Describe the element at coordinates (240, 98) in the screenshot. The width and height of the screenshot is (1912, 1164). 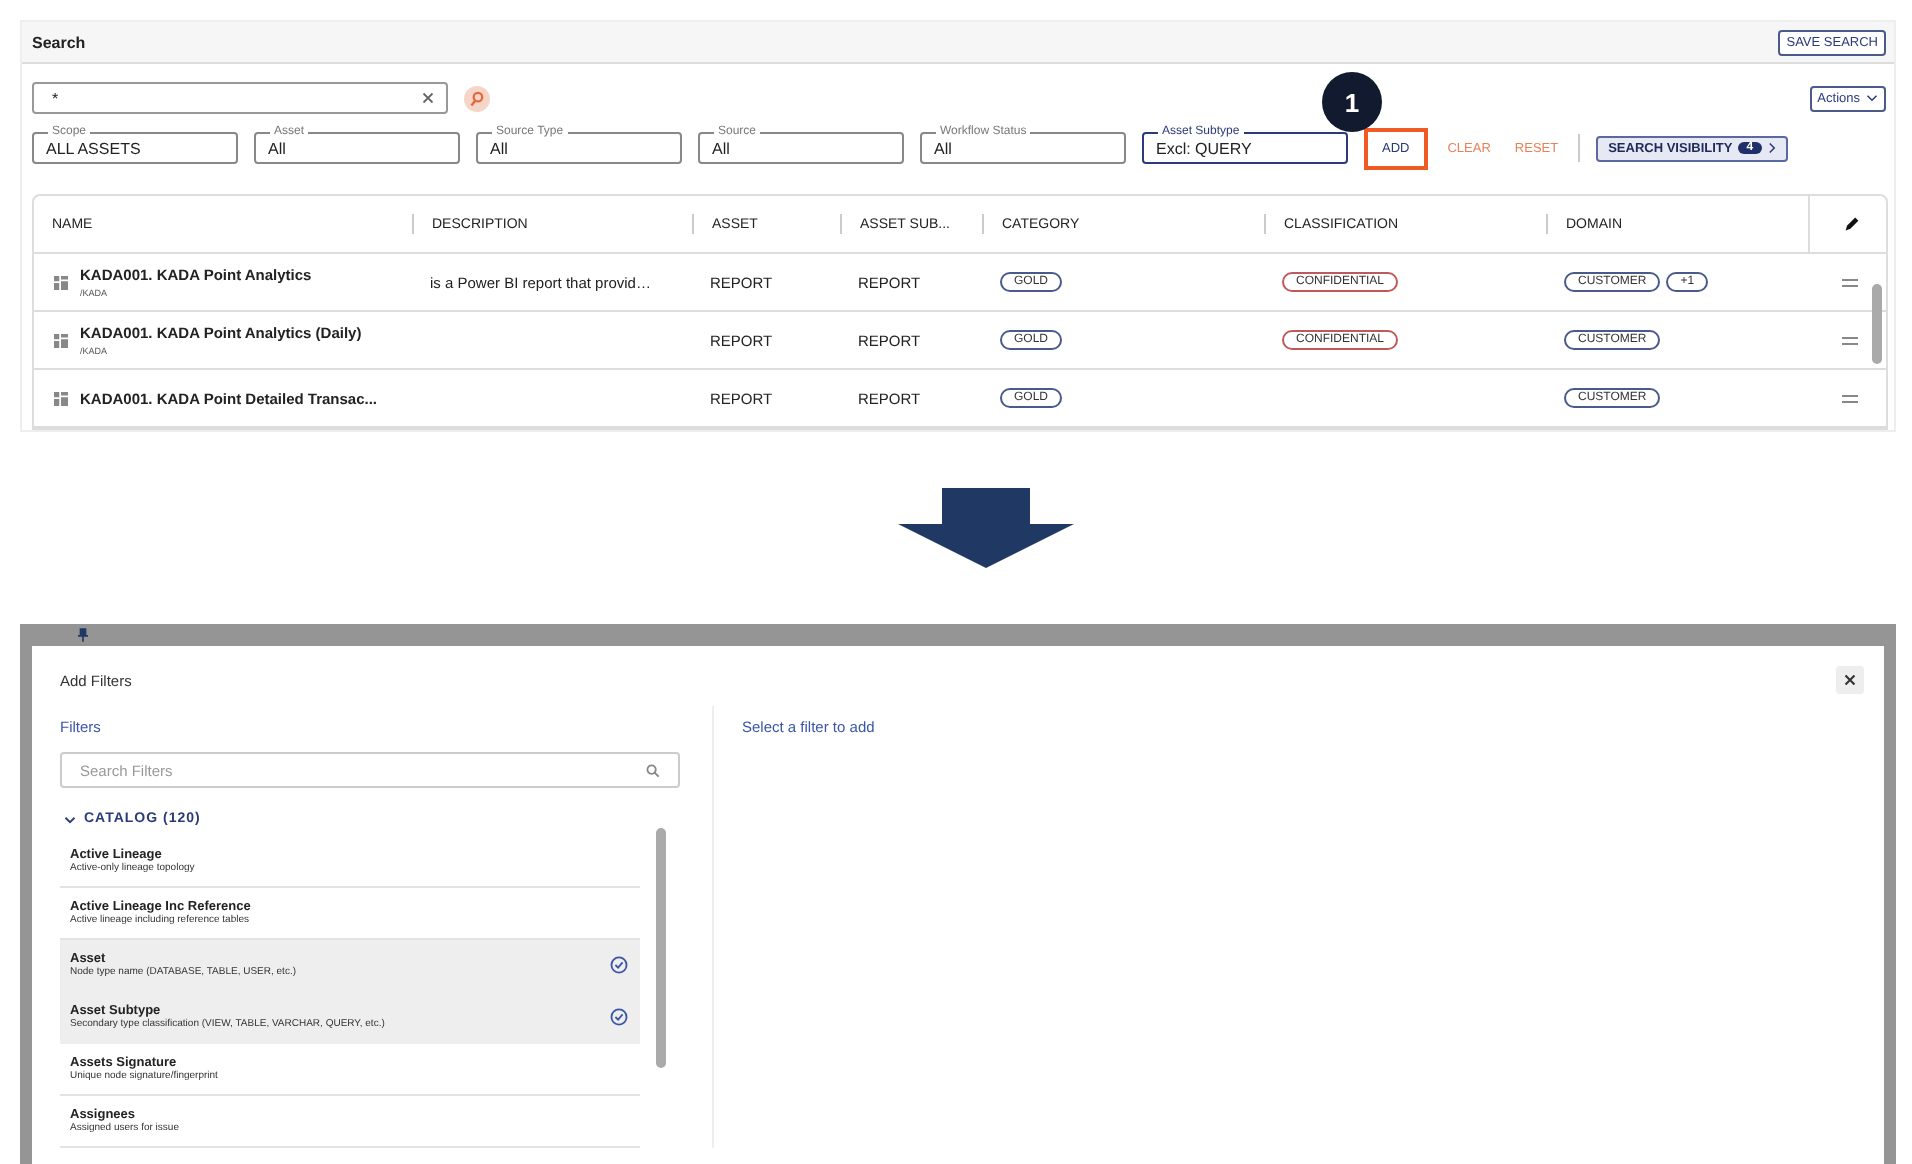
I see `search-field: *` at that location.